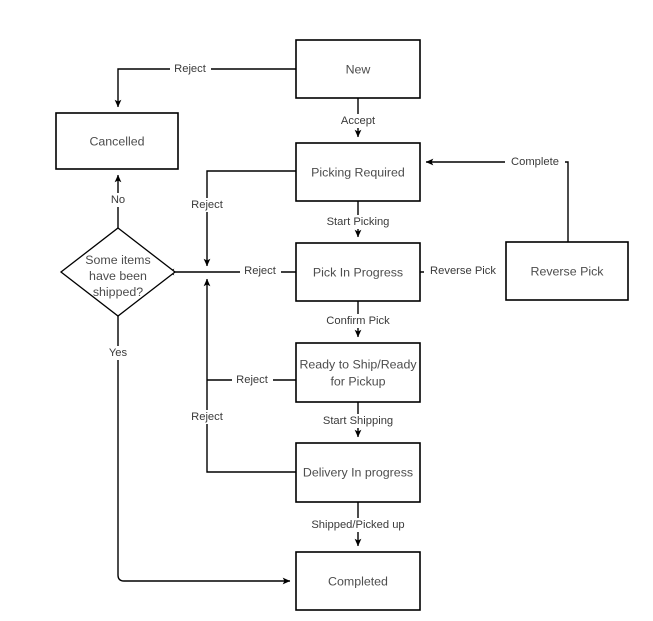  I want to click on edge-label-accept: Accept, so click(358, 121).